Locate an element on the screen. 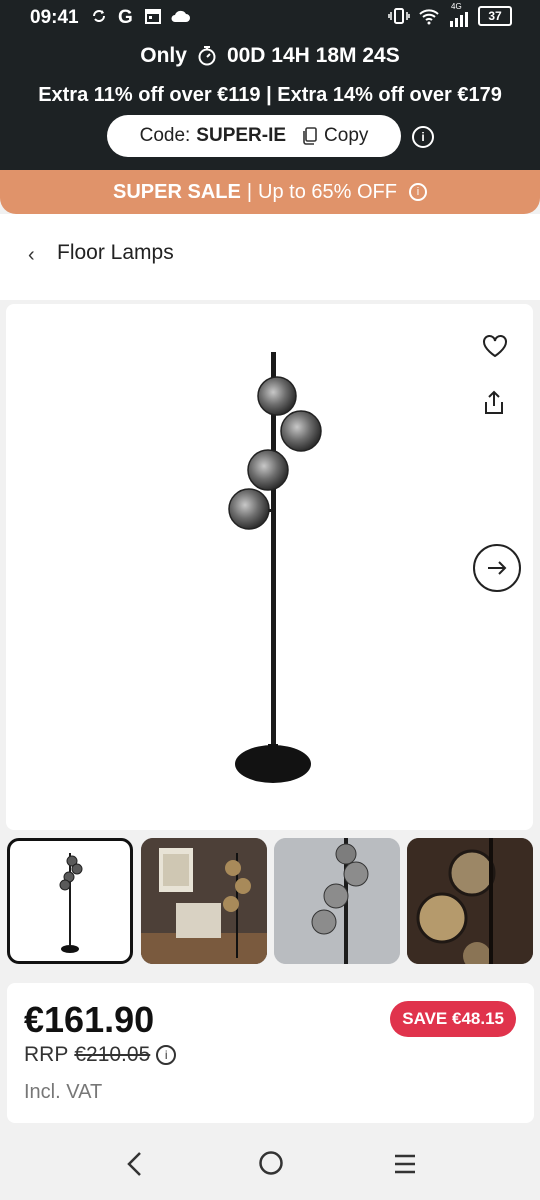 The height and width of the screenshot is (1200, 540). status-bar: 09:41 G 4G 37 is located at coordinates (270, 18).